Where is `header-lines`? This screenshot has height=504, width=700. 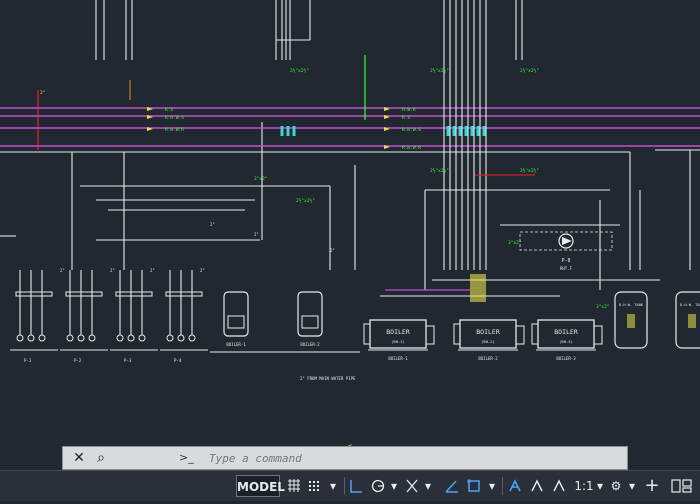
header-lines is located at coordinates (350, 127).